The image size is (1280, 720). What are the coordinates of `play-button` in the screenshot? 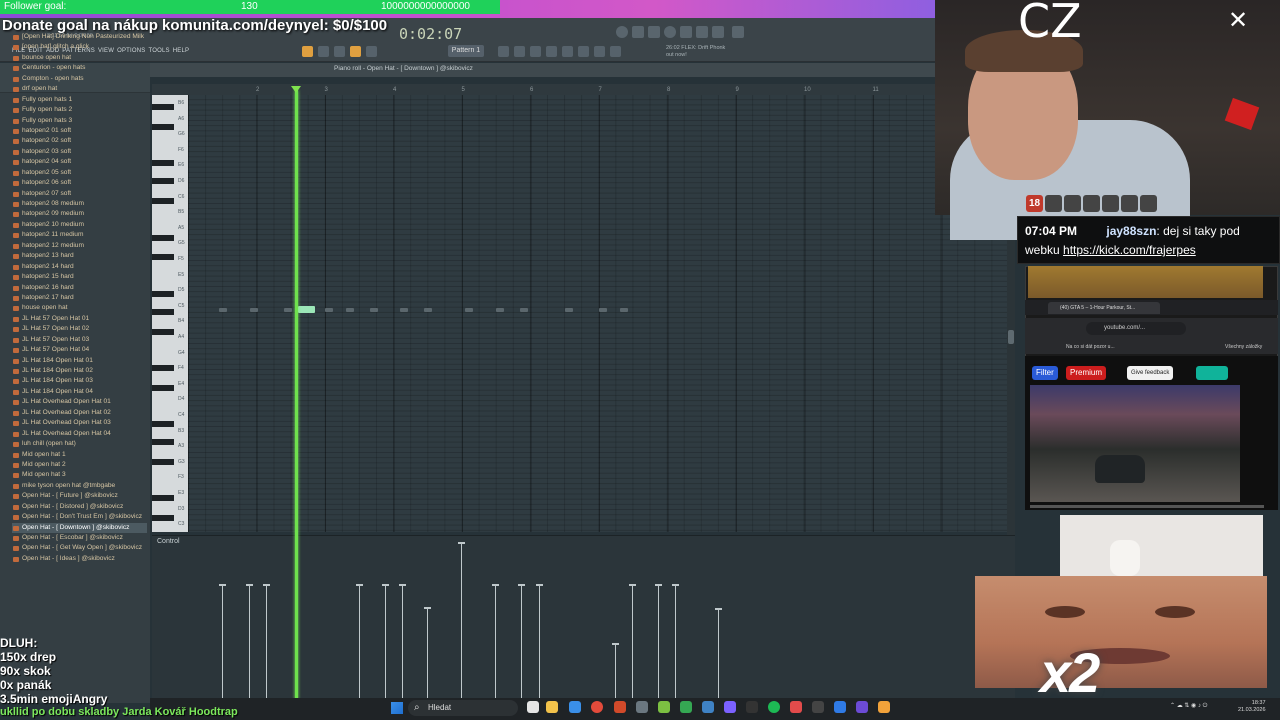 It's located at (323, 51).